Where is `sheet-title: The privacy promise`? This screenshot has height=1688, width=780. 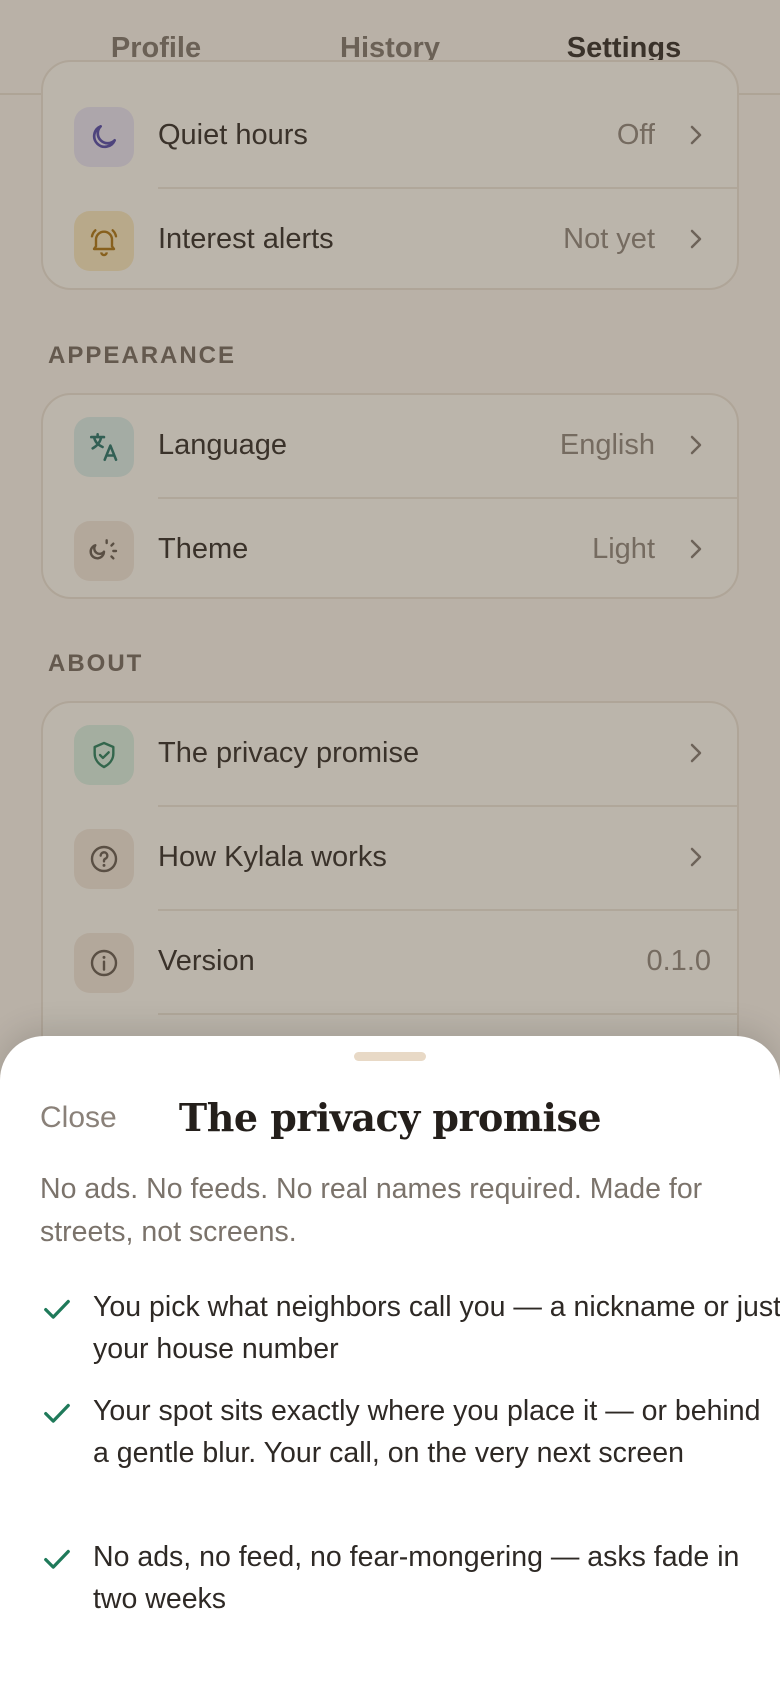
sheet-title: The privacy promise is located at coordinates (390, 1117).